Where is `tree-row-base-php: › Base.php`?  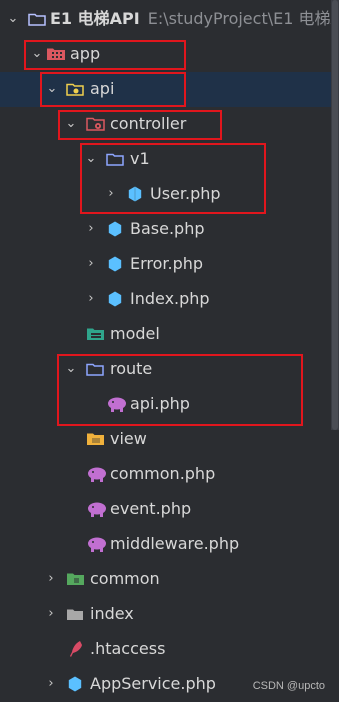
tree-row-base-php: › Base.php is located at coordinates (169, 229).